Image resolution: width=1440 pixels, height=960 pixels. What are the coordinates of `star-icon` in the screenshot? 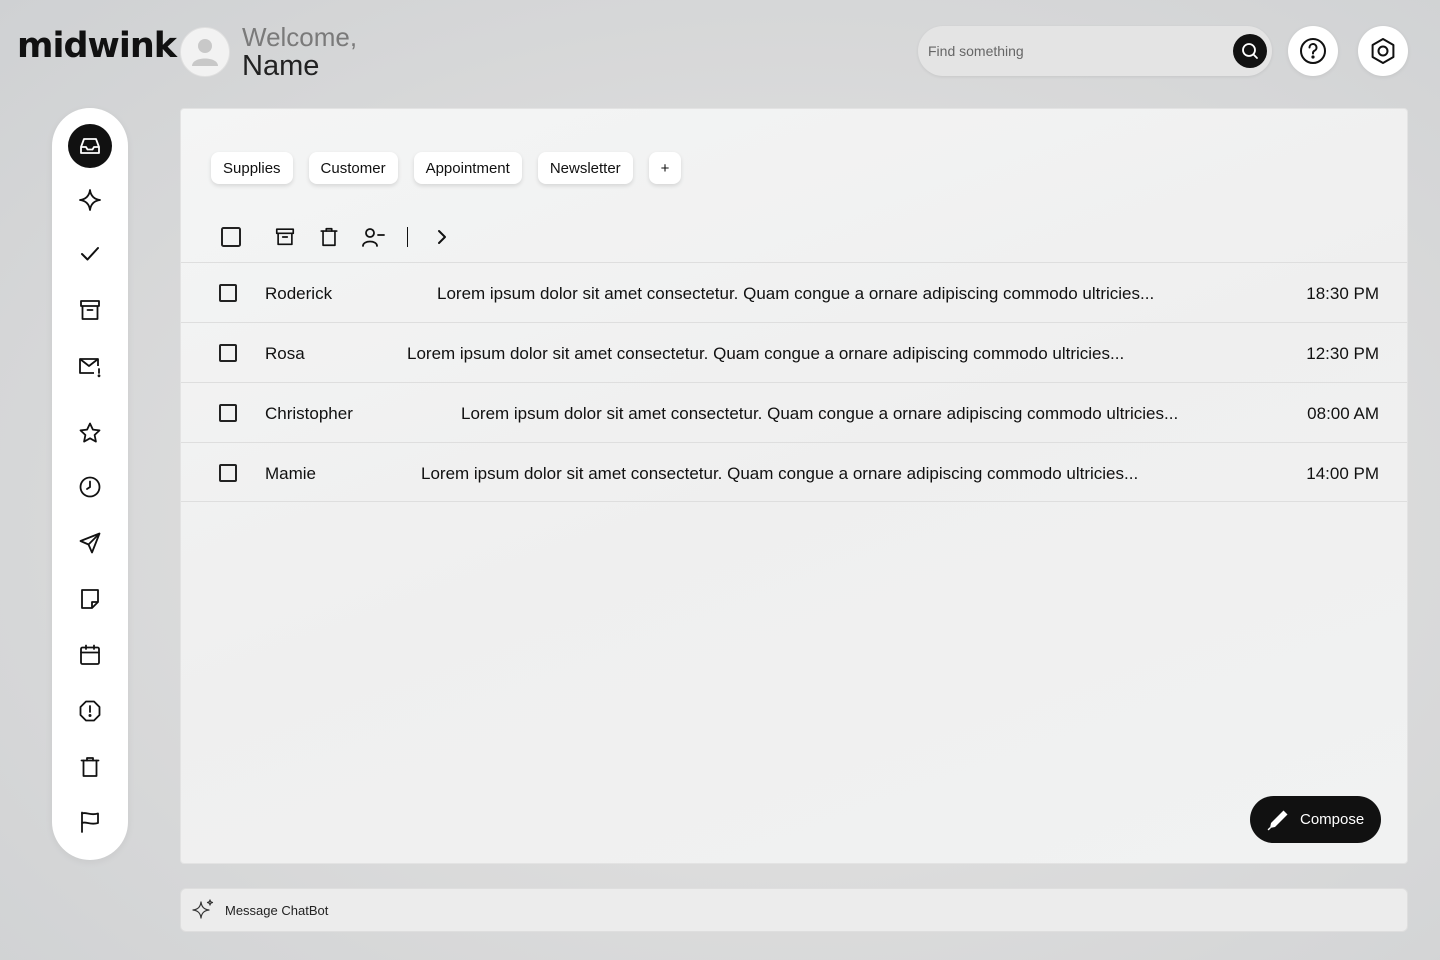 It's located at (90, 432).